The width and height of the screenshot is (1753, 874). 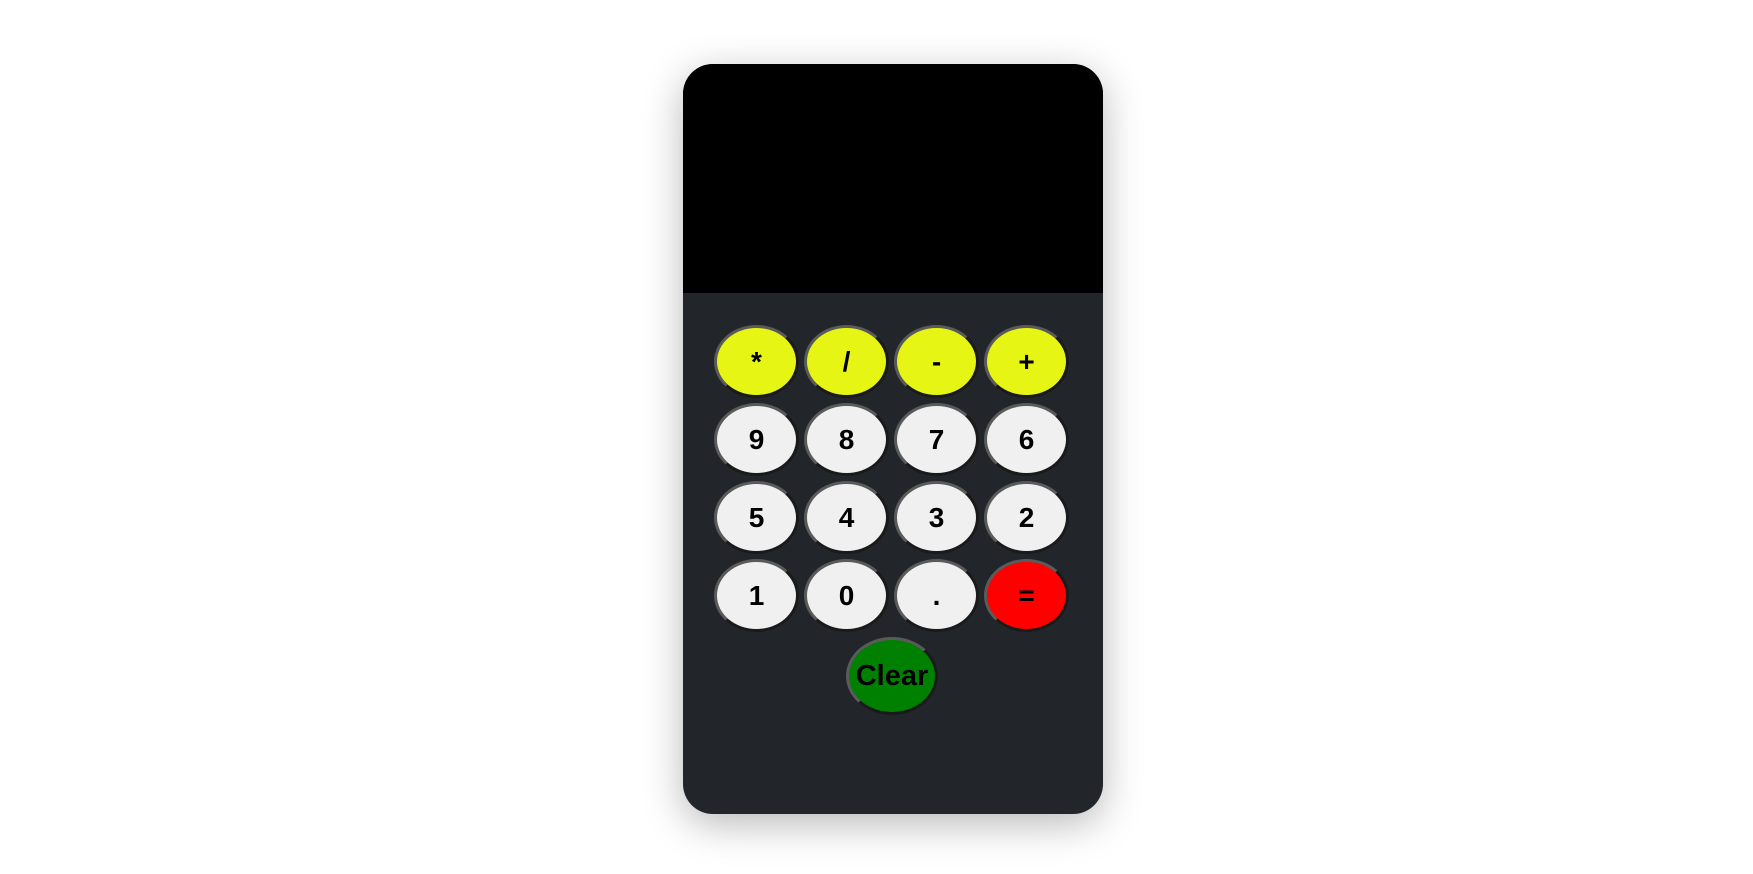 I want to click on digit-1-button: 1, so click(x=756, y=595).